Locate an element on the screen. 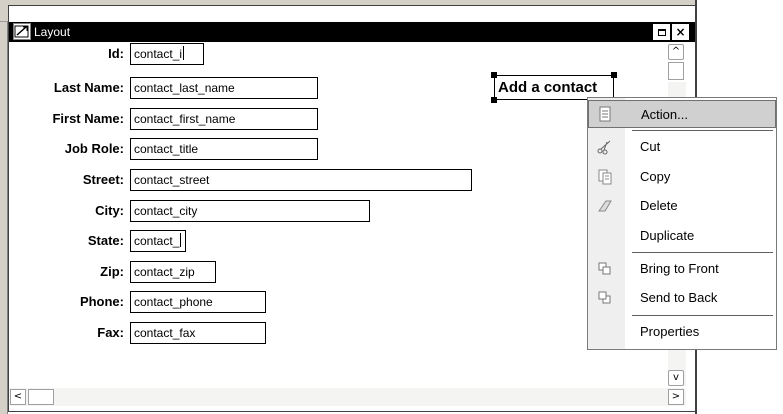  menu-item-properties: Properties is located at coordinates (700, 332).